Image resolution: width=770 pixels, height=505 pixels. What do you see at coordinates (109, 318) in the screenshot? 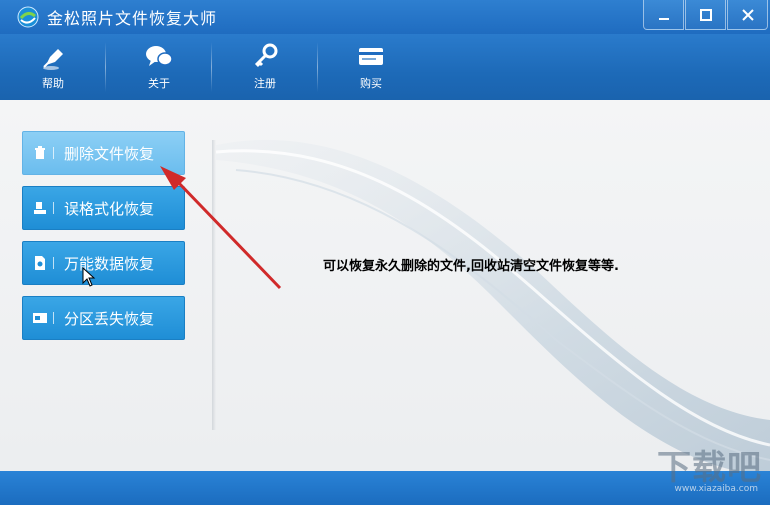
I see `partition-recovery-label: 分区丢失恢复` at bounding box center [109, 318].